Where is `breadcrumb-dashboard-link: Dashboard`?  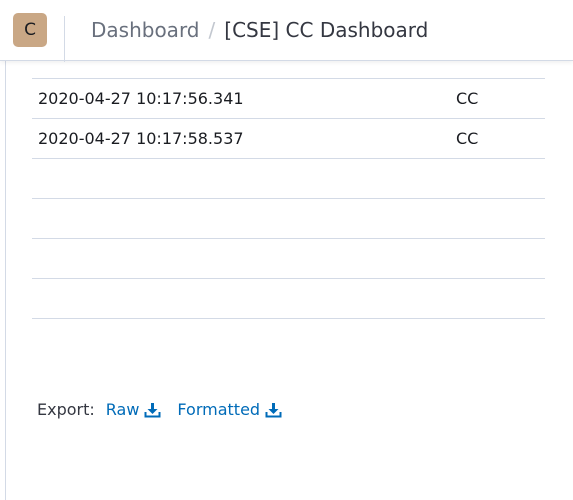 breadcrumb-dashboard-link: Dashboard is located at coordinates (145, 30).